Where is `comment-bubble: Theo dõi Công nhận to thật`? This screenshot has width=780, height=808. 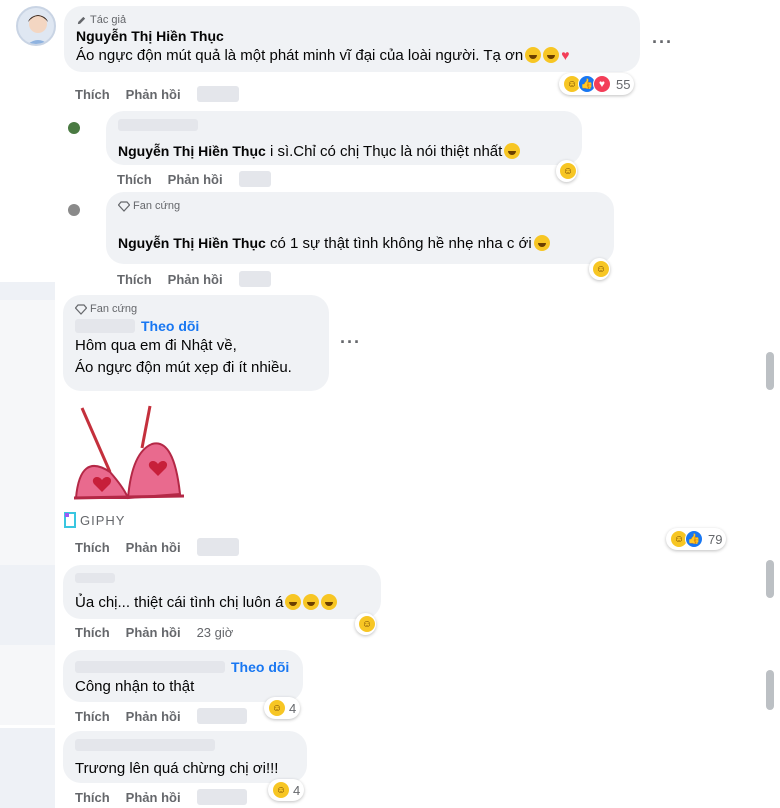 comment-bubble: Theo dõi Công nhận to thật is located at coordinates (183, 676).